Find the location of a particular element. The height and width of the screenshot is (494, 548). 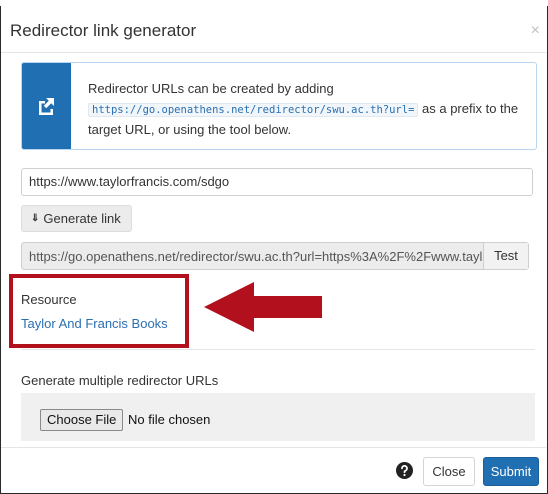

target-url-input: https://www.taylorfrancis.com/sdgo is located at coordinates (277, 182).